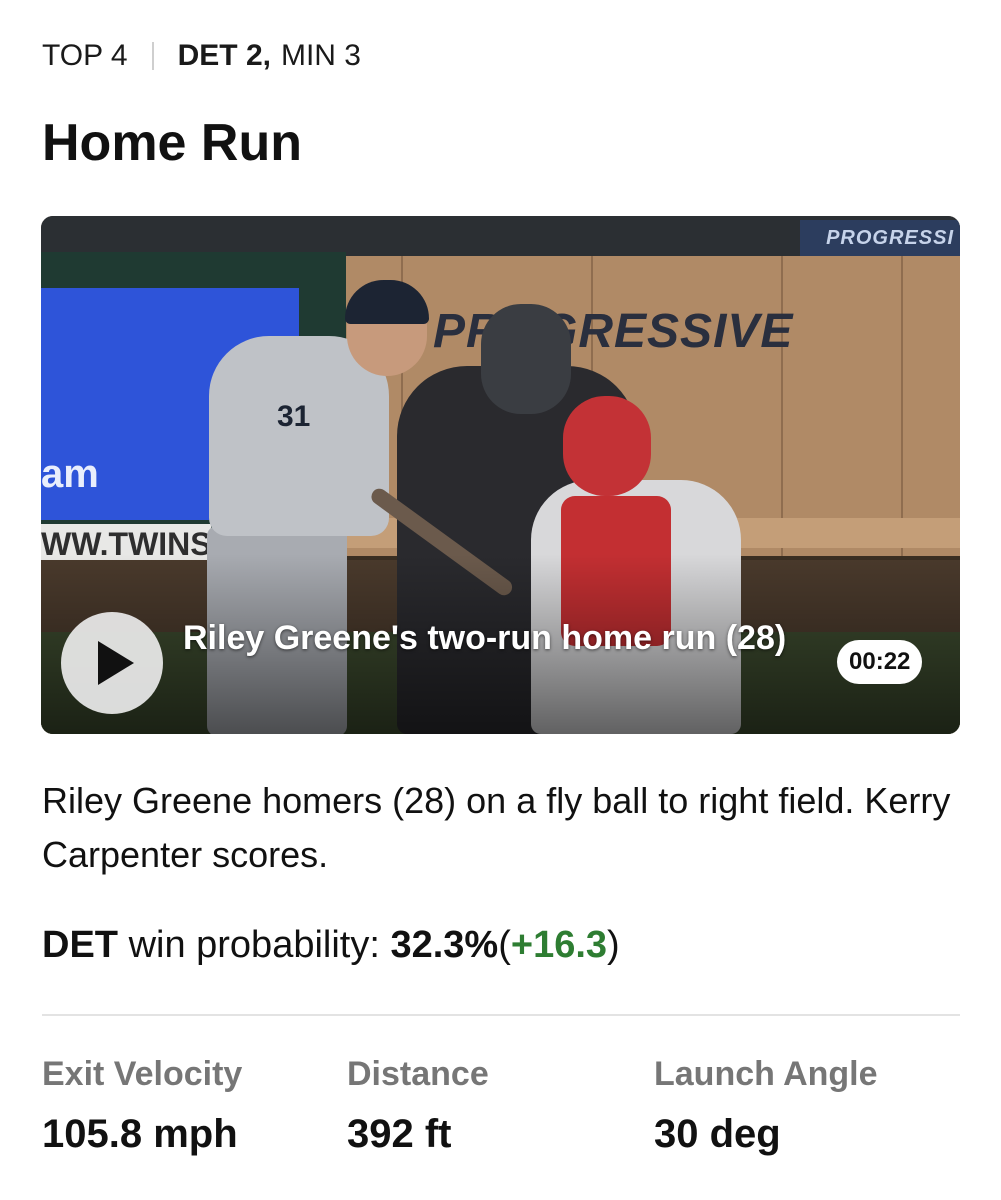 The height and width of the screenshot is (1200, 1001). What do you see at coordinates (766, 1107) in the screenshot?
I see `stat-launch-angle: Launch Angle 30 deg` at bounding box center [766, 1107].